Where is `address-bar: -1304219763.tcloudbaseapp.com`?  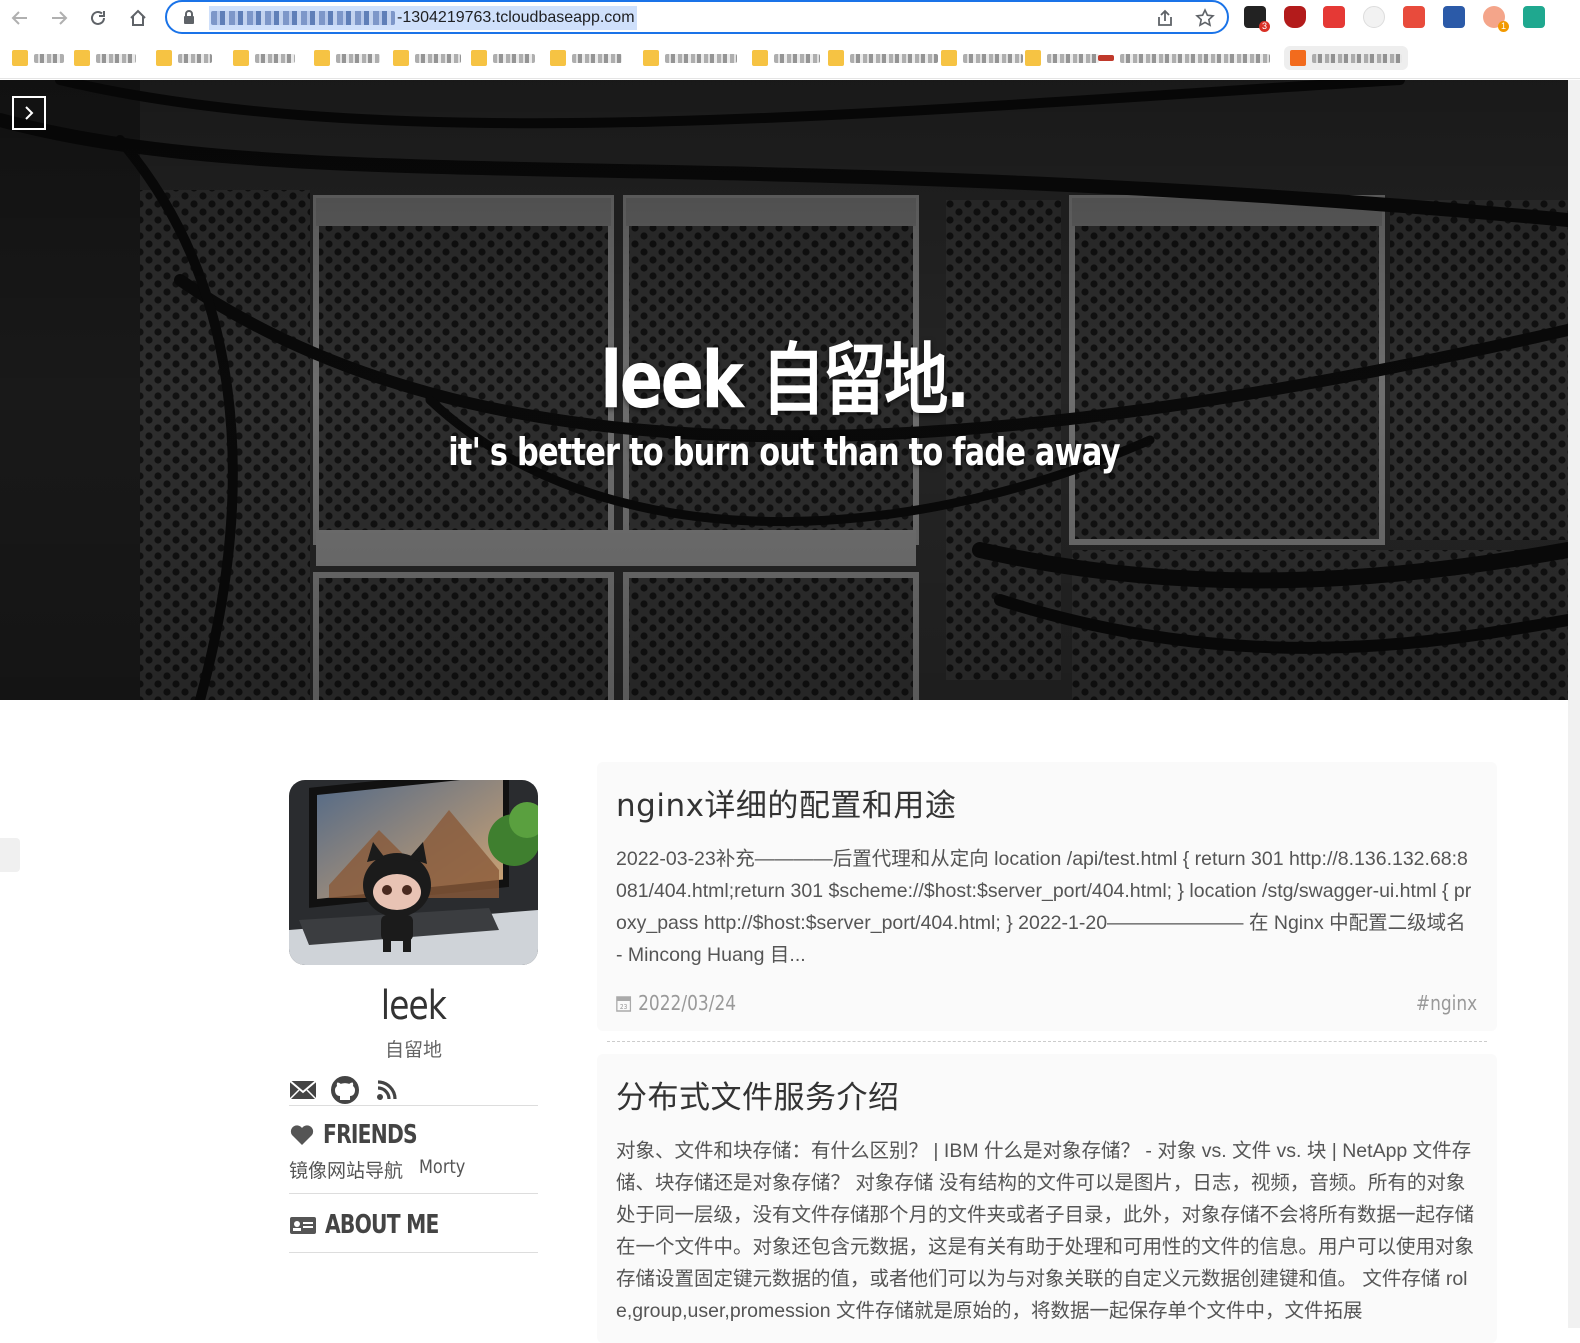
address-bar: -1304219763.tcloudbaseapp.com is located at coordinates (697, 17).